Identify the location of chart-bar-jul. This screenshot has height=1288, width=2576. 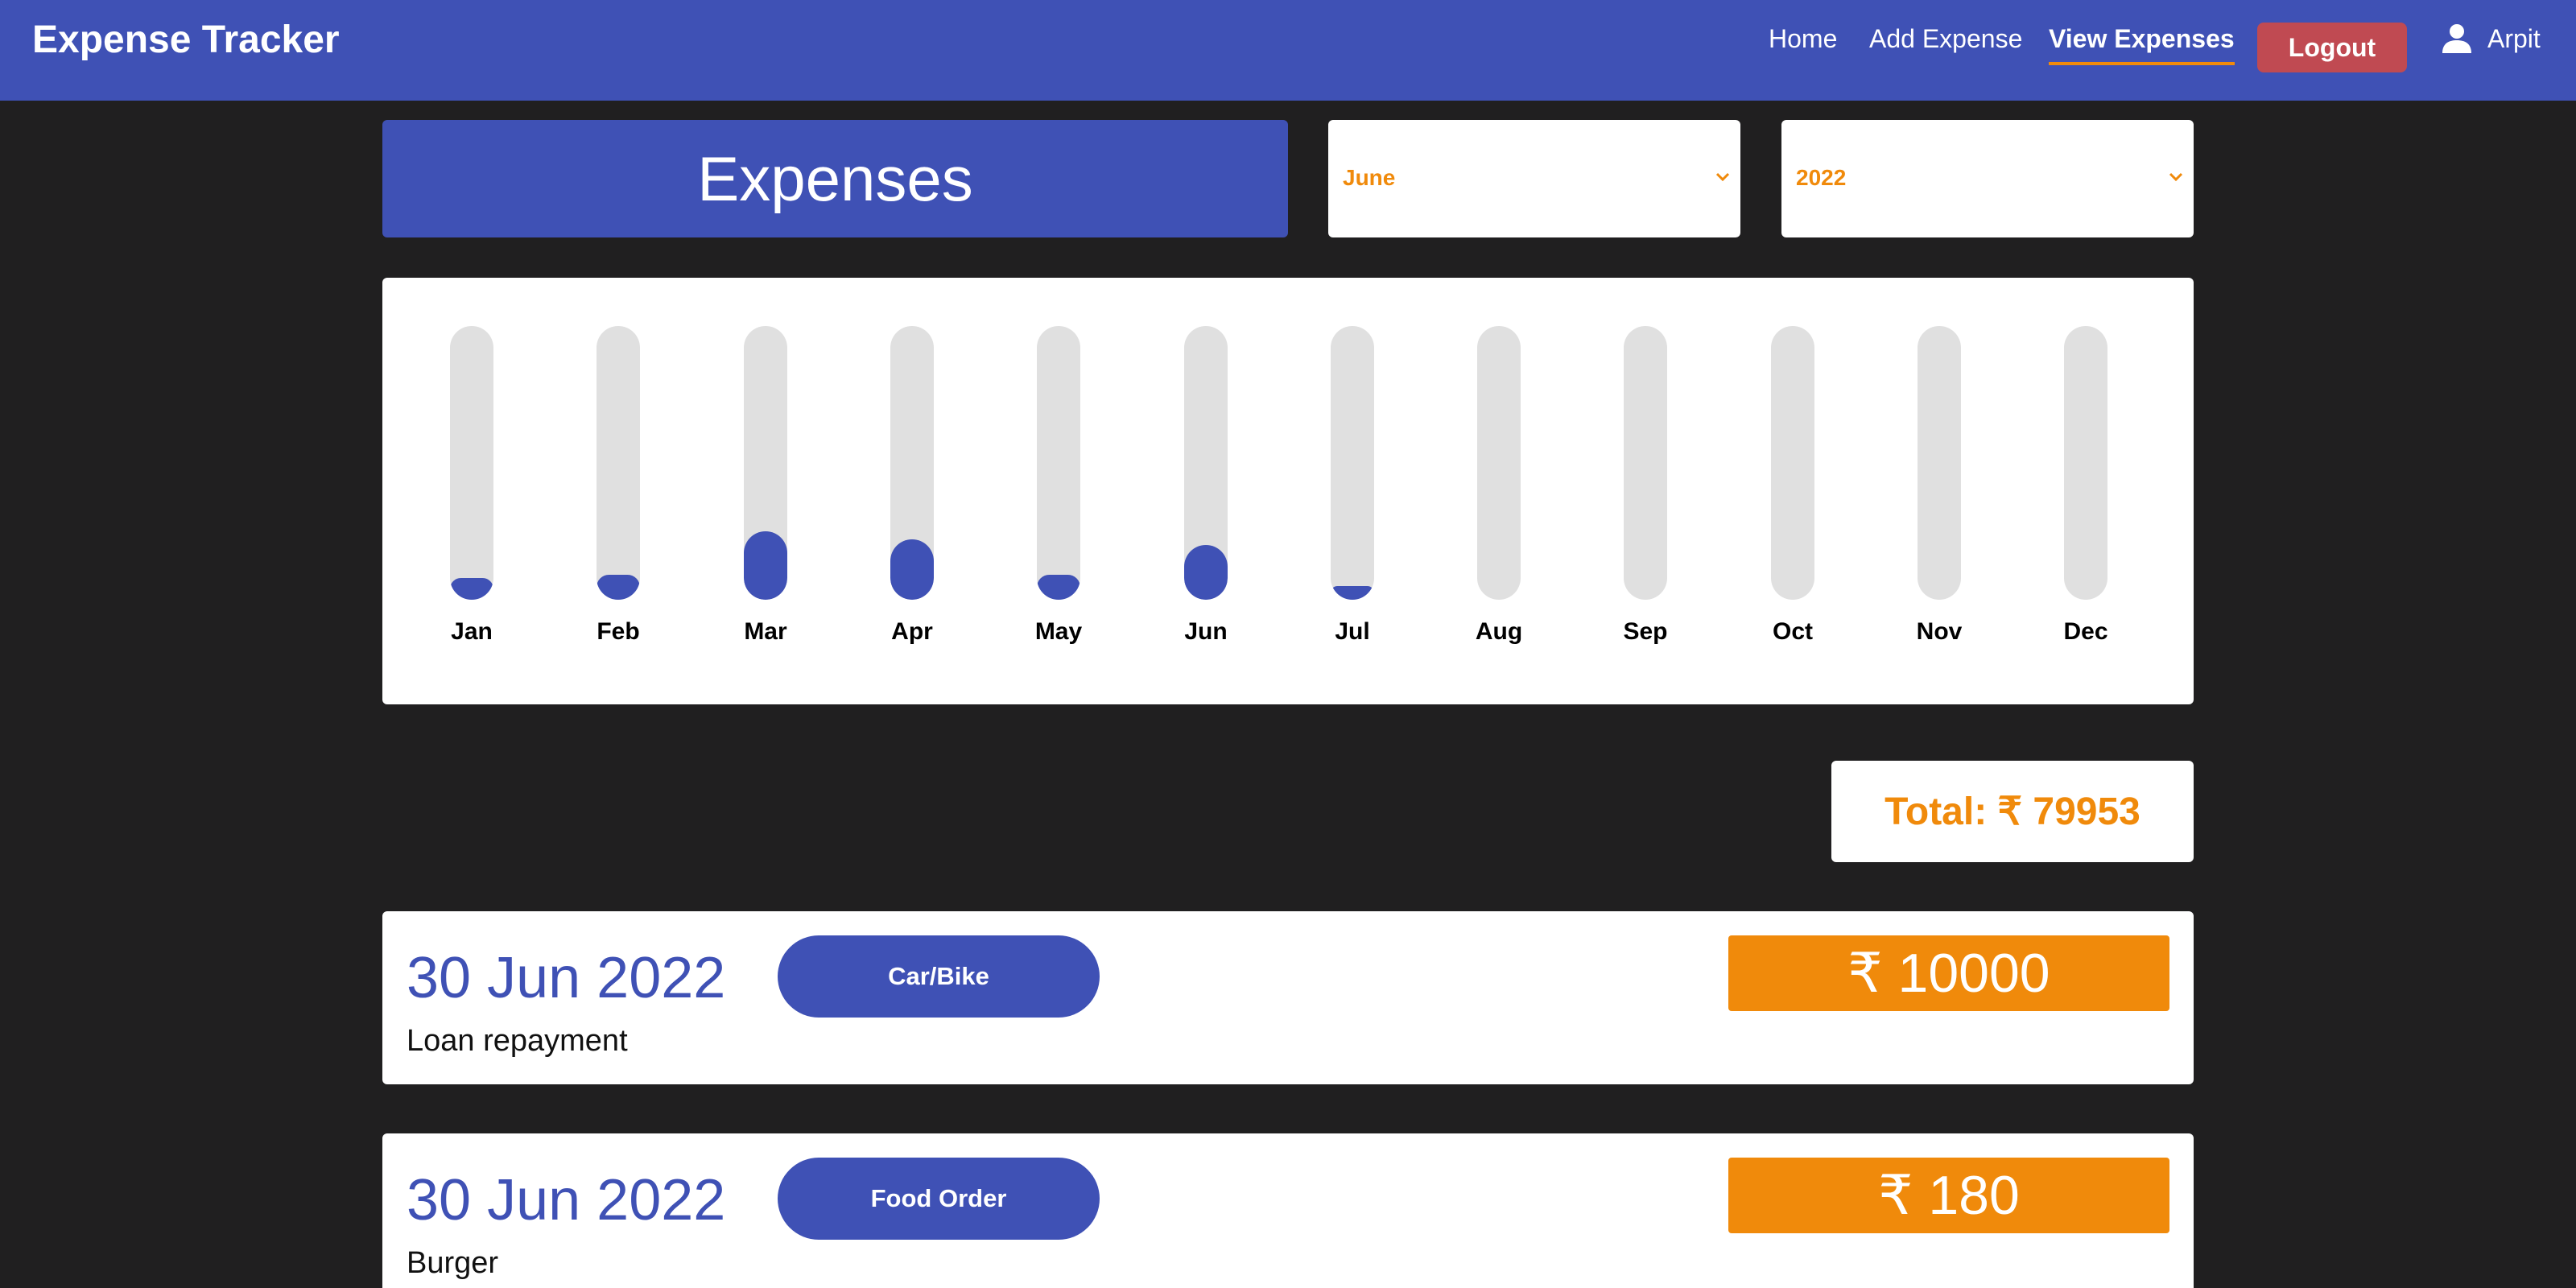
(1352, 593).